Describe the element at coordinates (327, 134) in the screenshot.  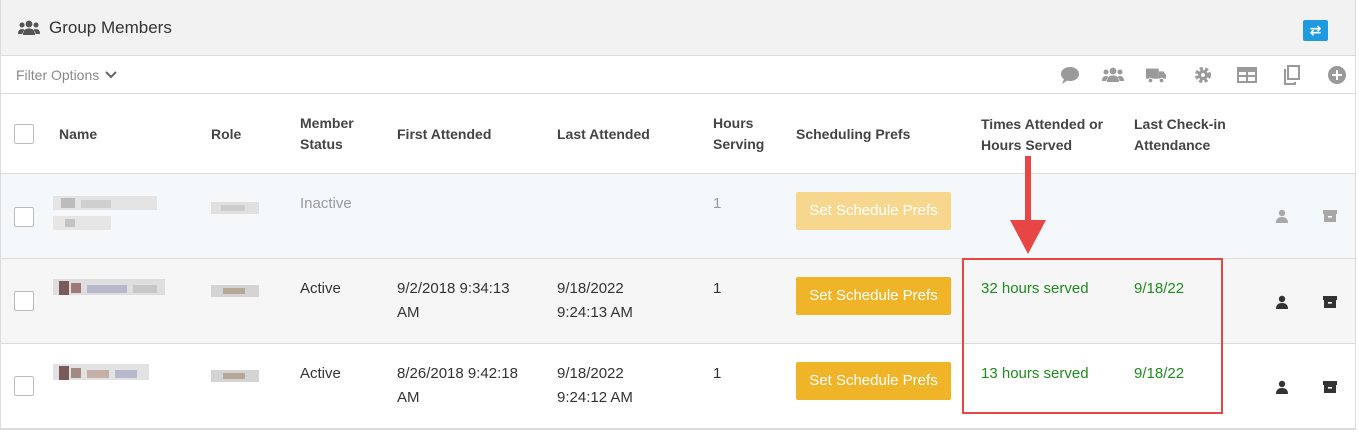
I see `column-header-member-status: Member Status` at that location.